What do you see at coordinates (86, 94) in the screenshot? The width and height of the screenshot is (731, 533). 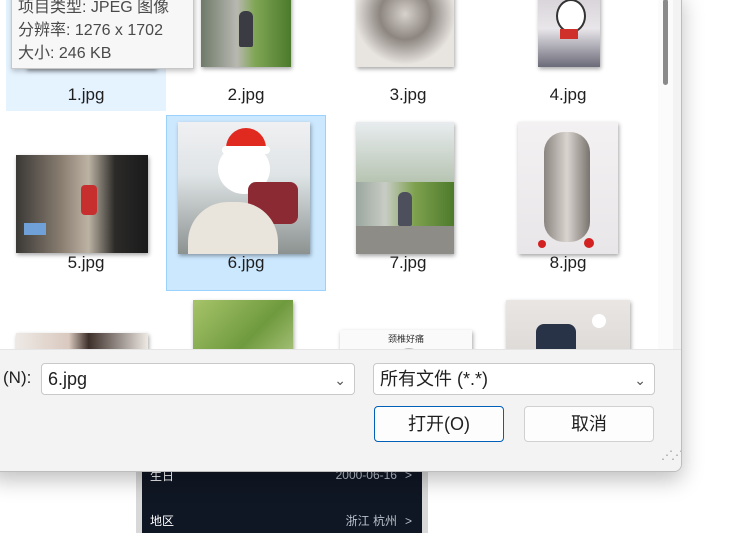 I see `file-name: 1.jpg` at bounding box center [86, 94].